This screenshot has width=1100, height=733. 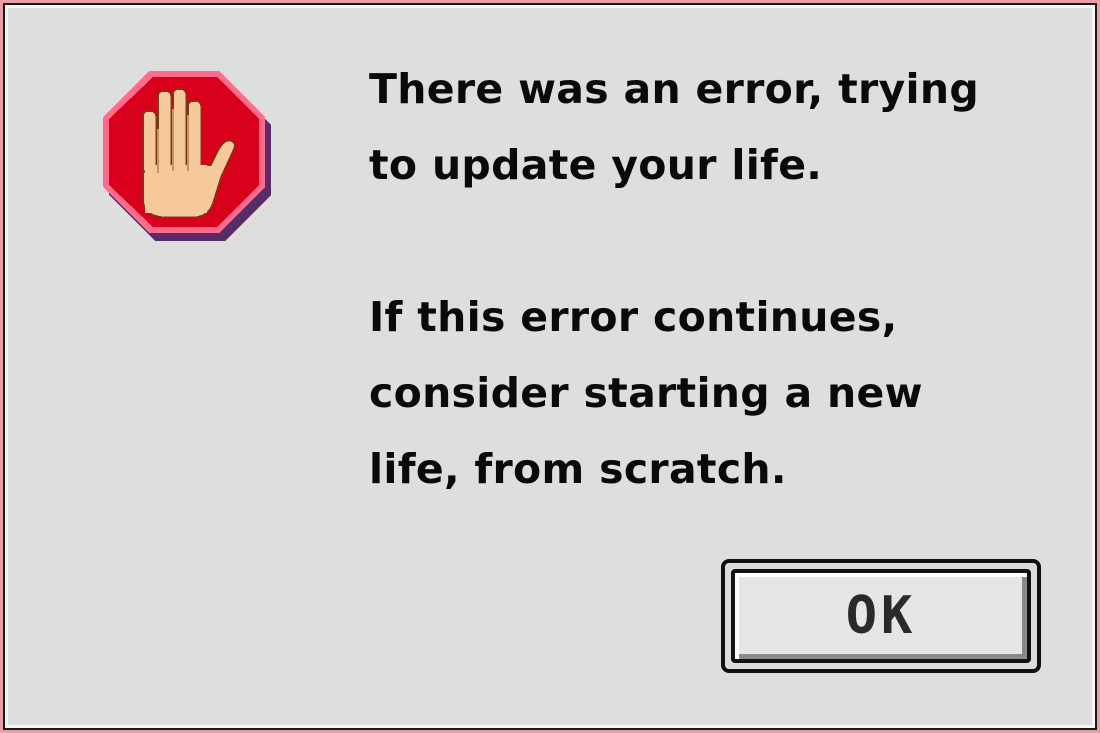 I want to click on message-line: There was an error, trying, so click(x=674, y=89).